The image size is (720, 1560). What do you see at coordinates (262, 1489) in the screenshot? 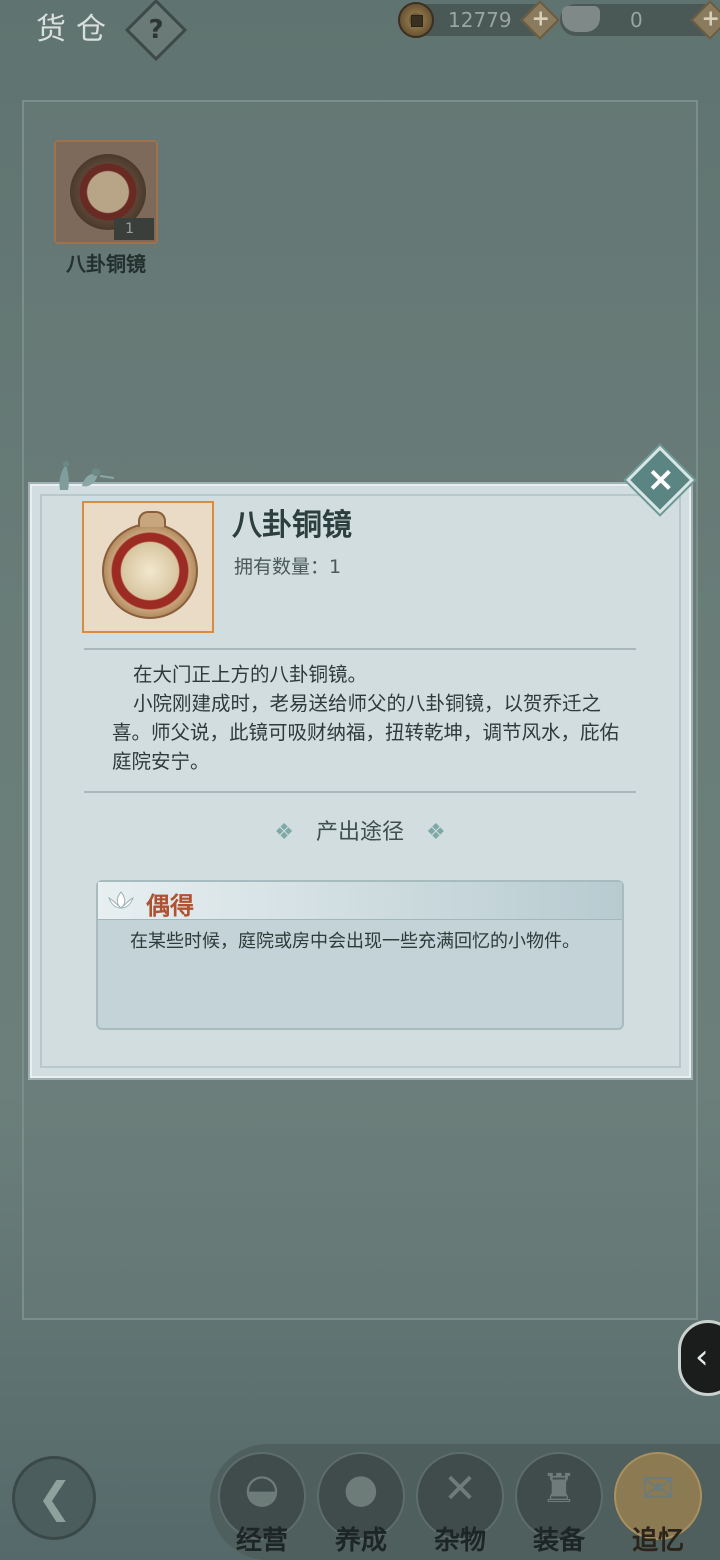
I see `bowl-icon: ◒` at bounding box center [262, 1489].